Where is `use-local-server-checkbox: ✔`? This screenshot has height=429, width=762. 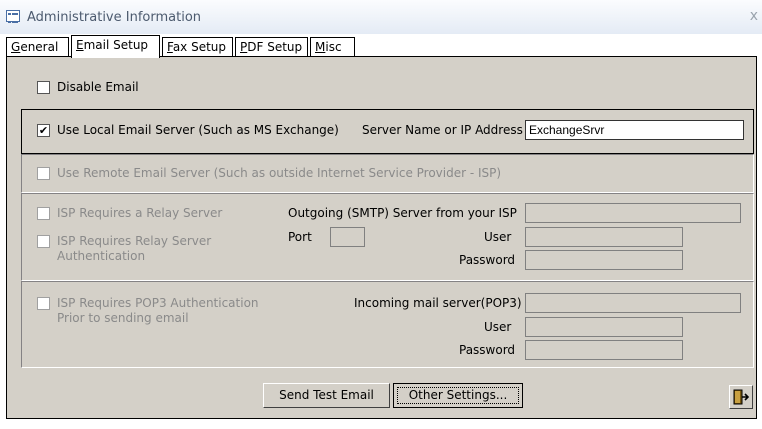 use-local-server-checkbox: ✔ is located at coordinates (43, 130).